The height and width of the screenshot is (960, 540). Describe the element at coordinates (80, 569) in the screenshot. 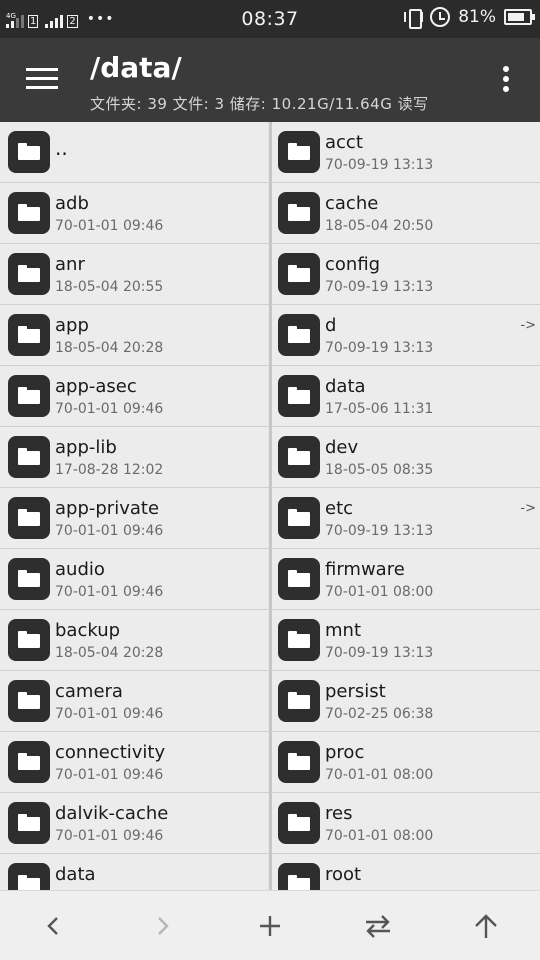

I see `folder-name: audio` at that location.